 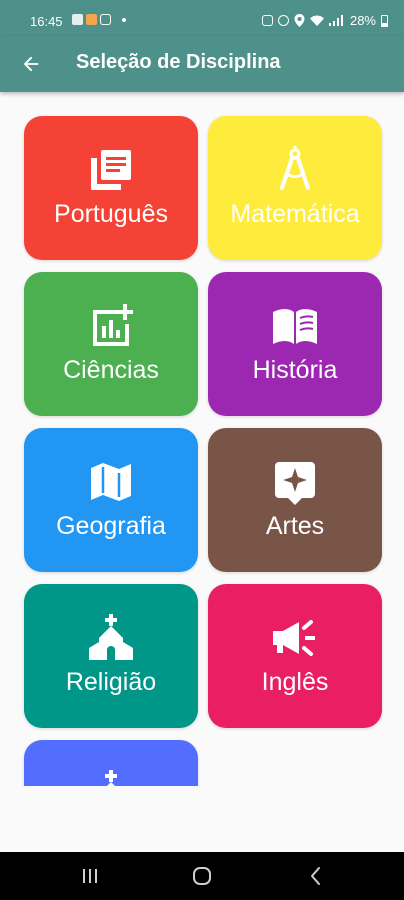 I want to click on open-book-icon, so click(x=295, y=326).